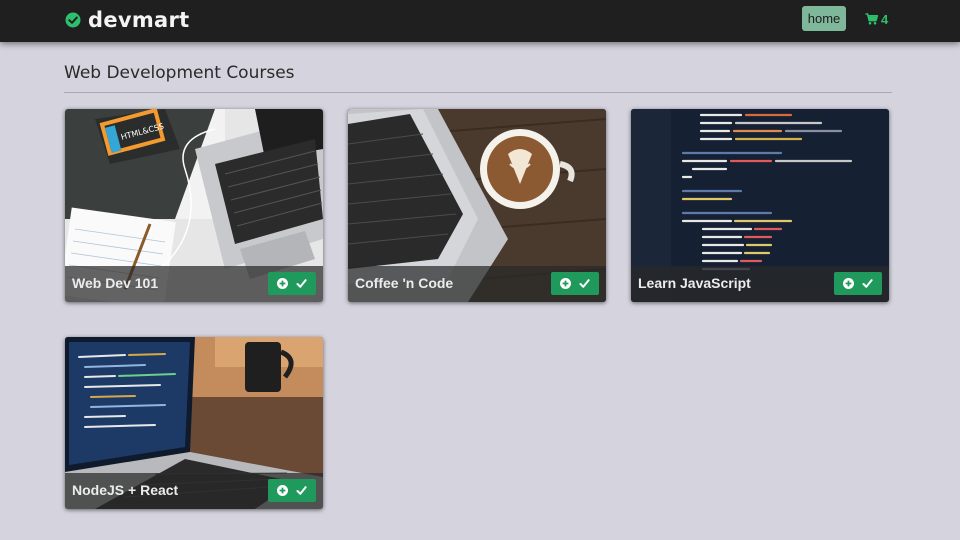  I want to click on course-title: Coffee 'n Code, so click(404, 283).